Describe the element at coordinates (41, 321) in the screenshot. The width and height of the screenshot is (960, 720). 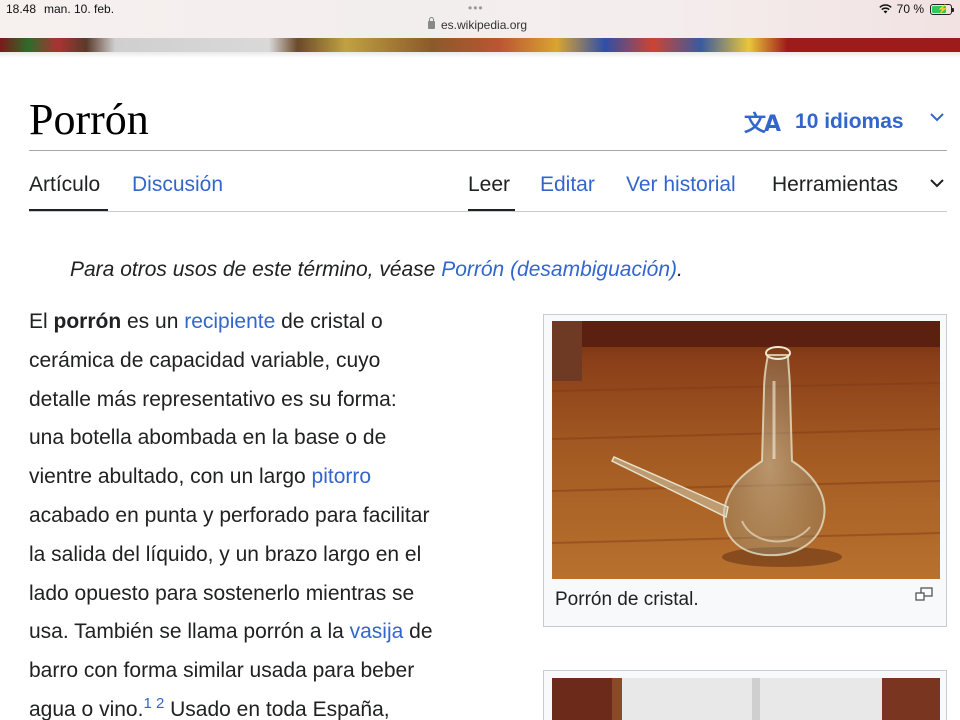
I see `text-run: El` at that location.